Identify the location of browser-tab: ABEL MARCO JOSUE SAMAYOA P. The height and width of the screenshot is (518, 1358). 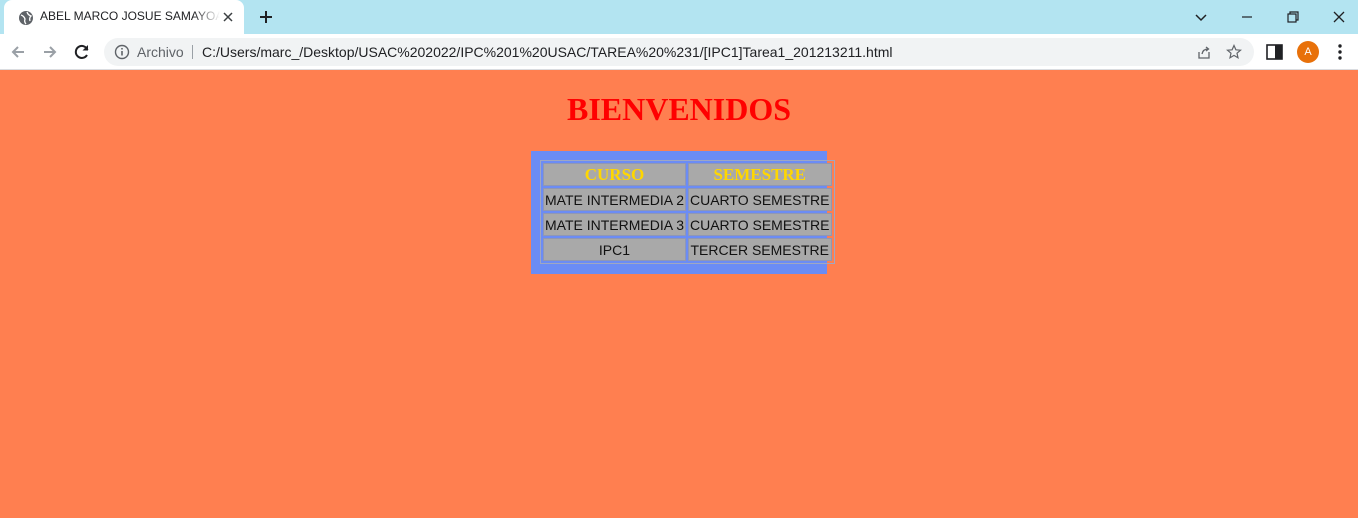
(124, 17).